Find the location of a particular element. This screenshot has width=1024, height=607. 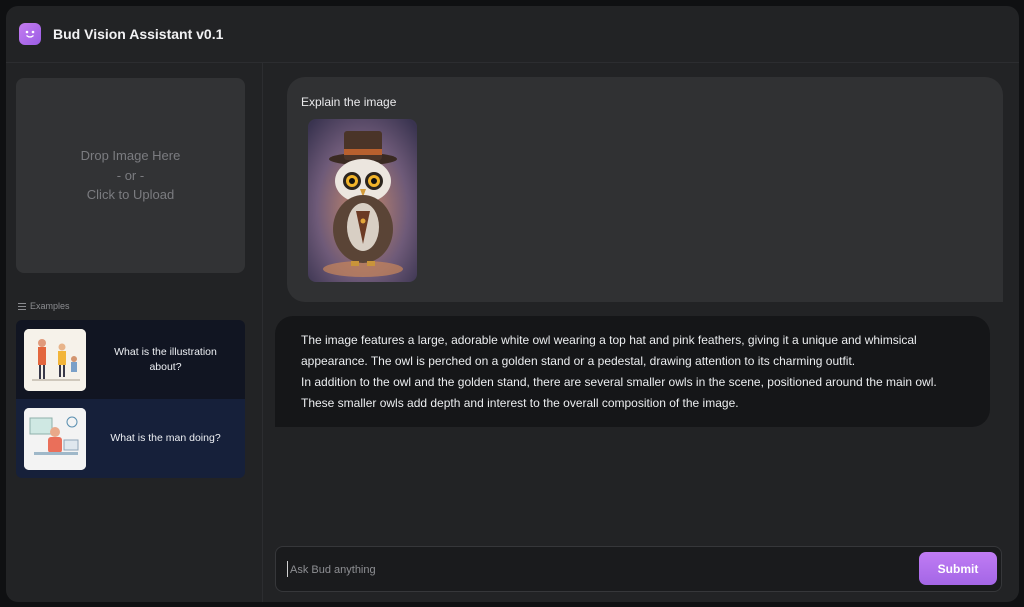

example-label-illustration: What is the illustration about? is located at coordinates (165, 359).